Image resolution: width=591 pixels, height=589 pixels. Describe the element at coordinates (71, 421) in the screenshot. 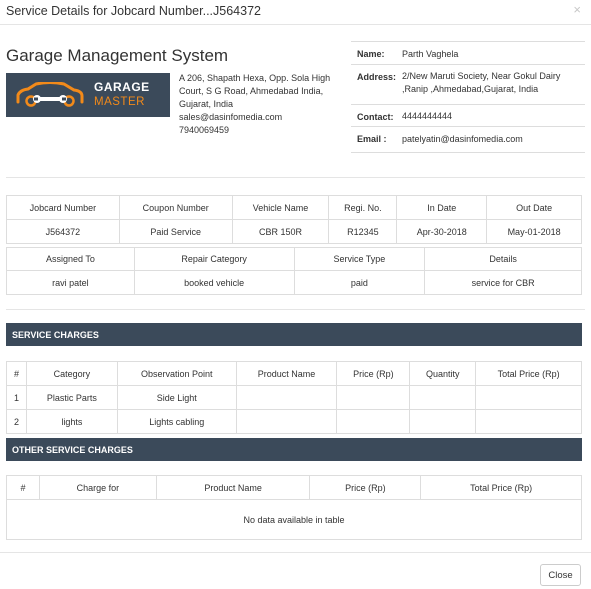

I see `category-cell: lights` at that location.